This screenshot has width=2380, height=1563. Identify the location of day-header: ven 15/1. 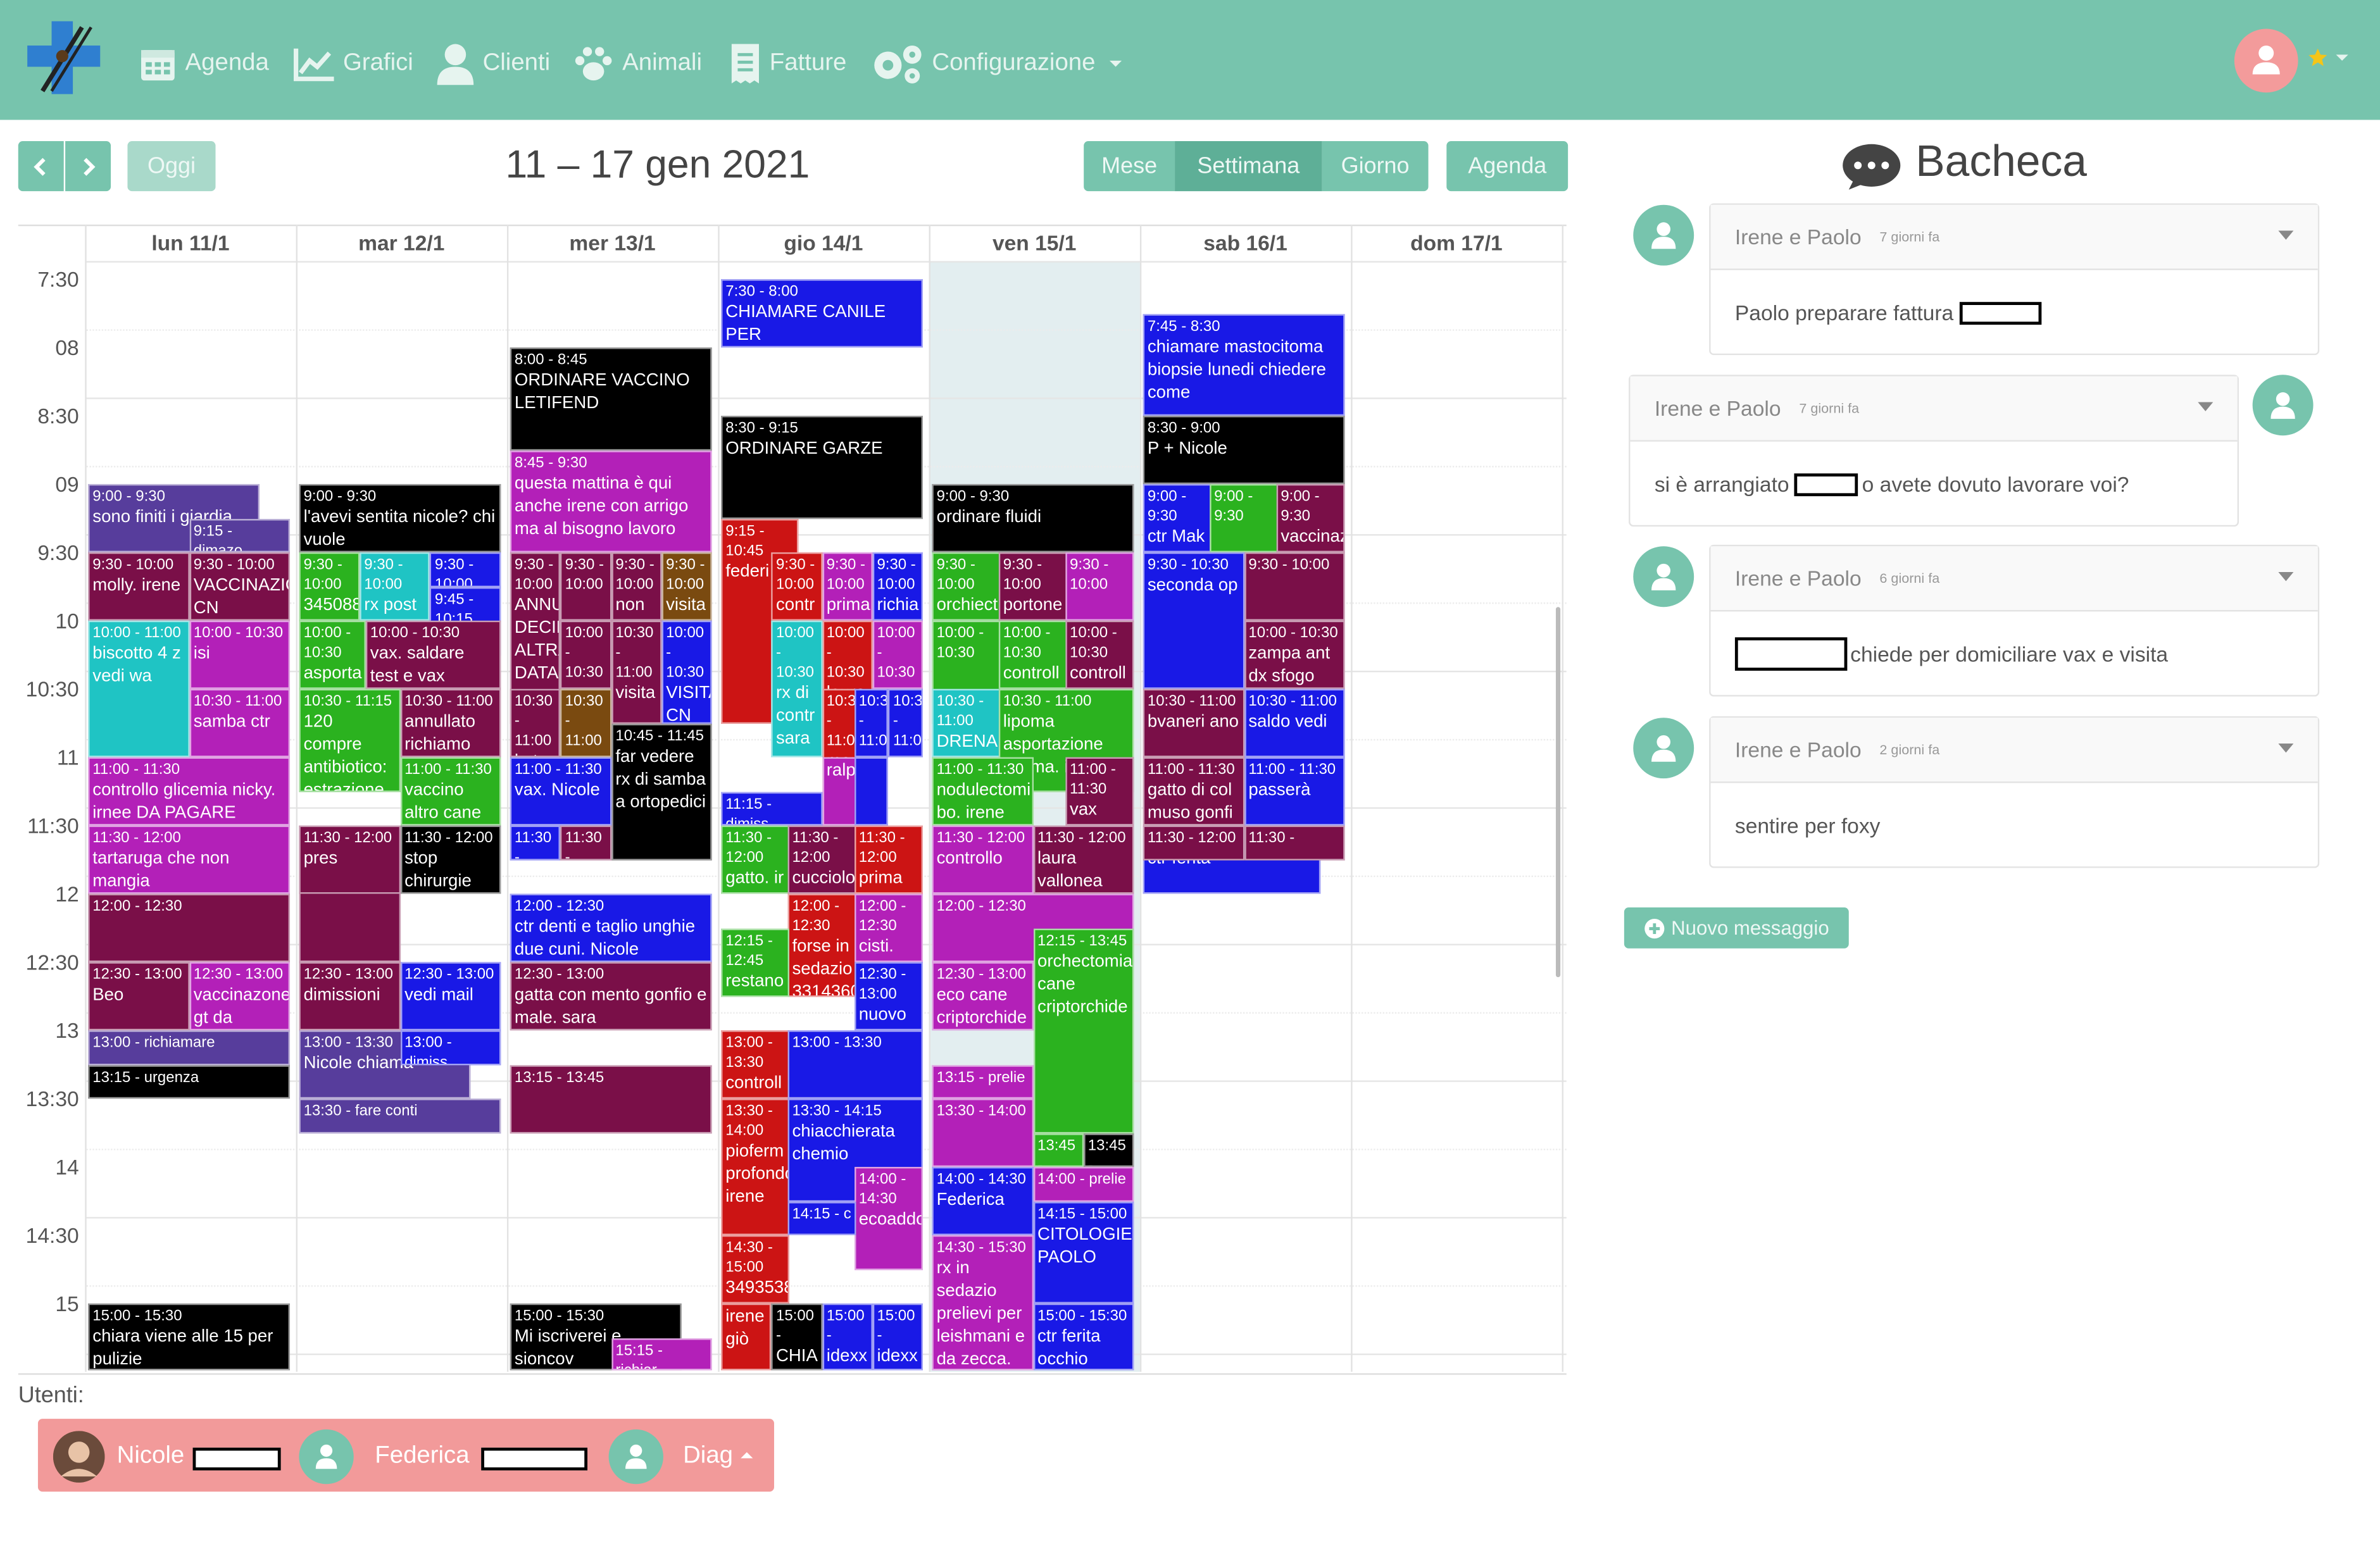
(1034, 243).